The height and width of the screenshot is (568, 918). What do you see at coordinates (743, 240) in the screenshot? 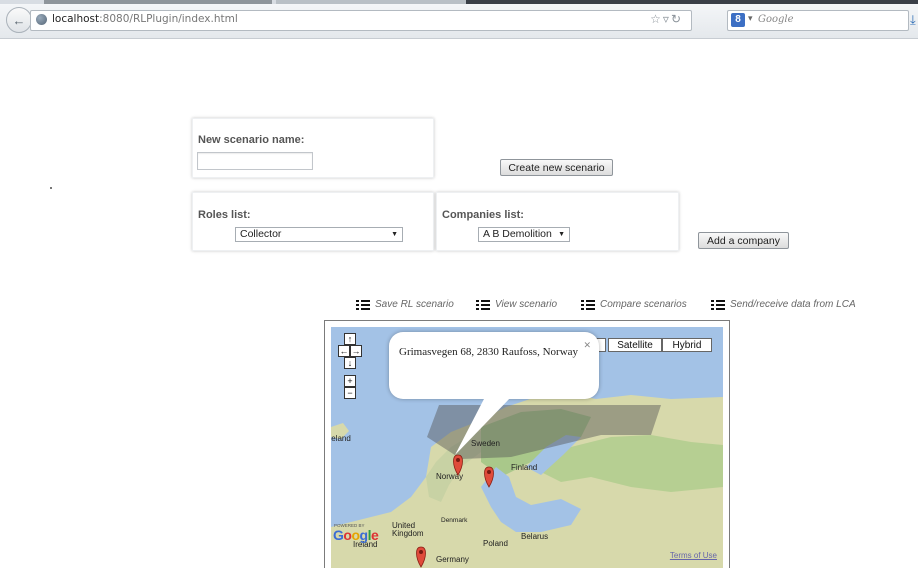
I see `add-company-button: Add a company` at bounding box center [743, 240].